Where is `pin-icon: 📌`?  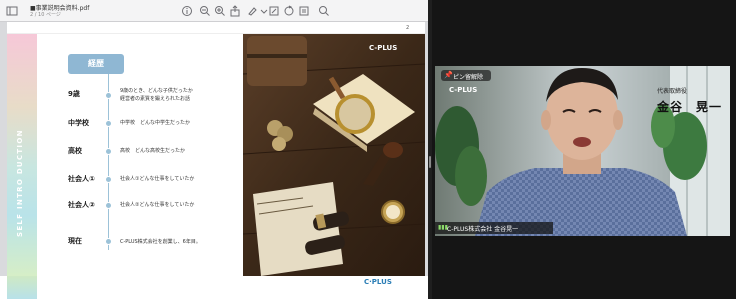 pin-icon: 📌 is located at coordinates (448, 75).